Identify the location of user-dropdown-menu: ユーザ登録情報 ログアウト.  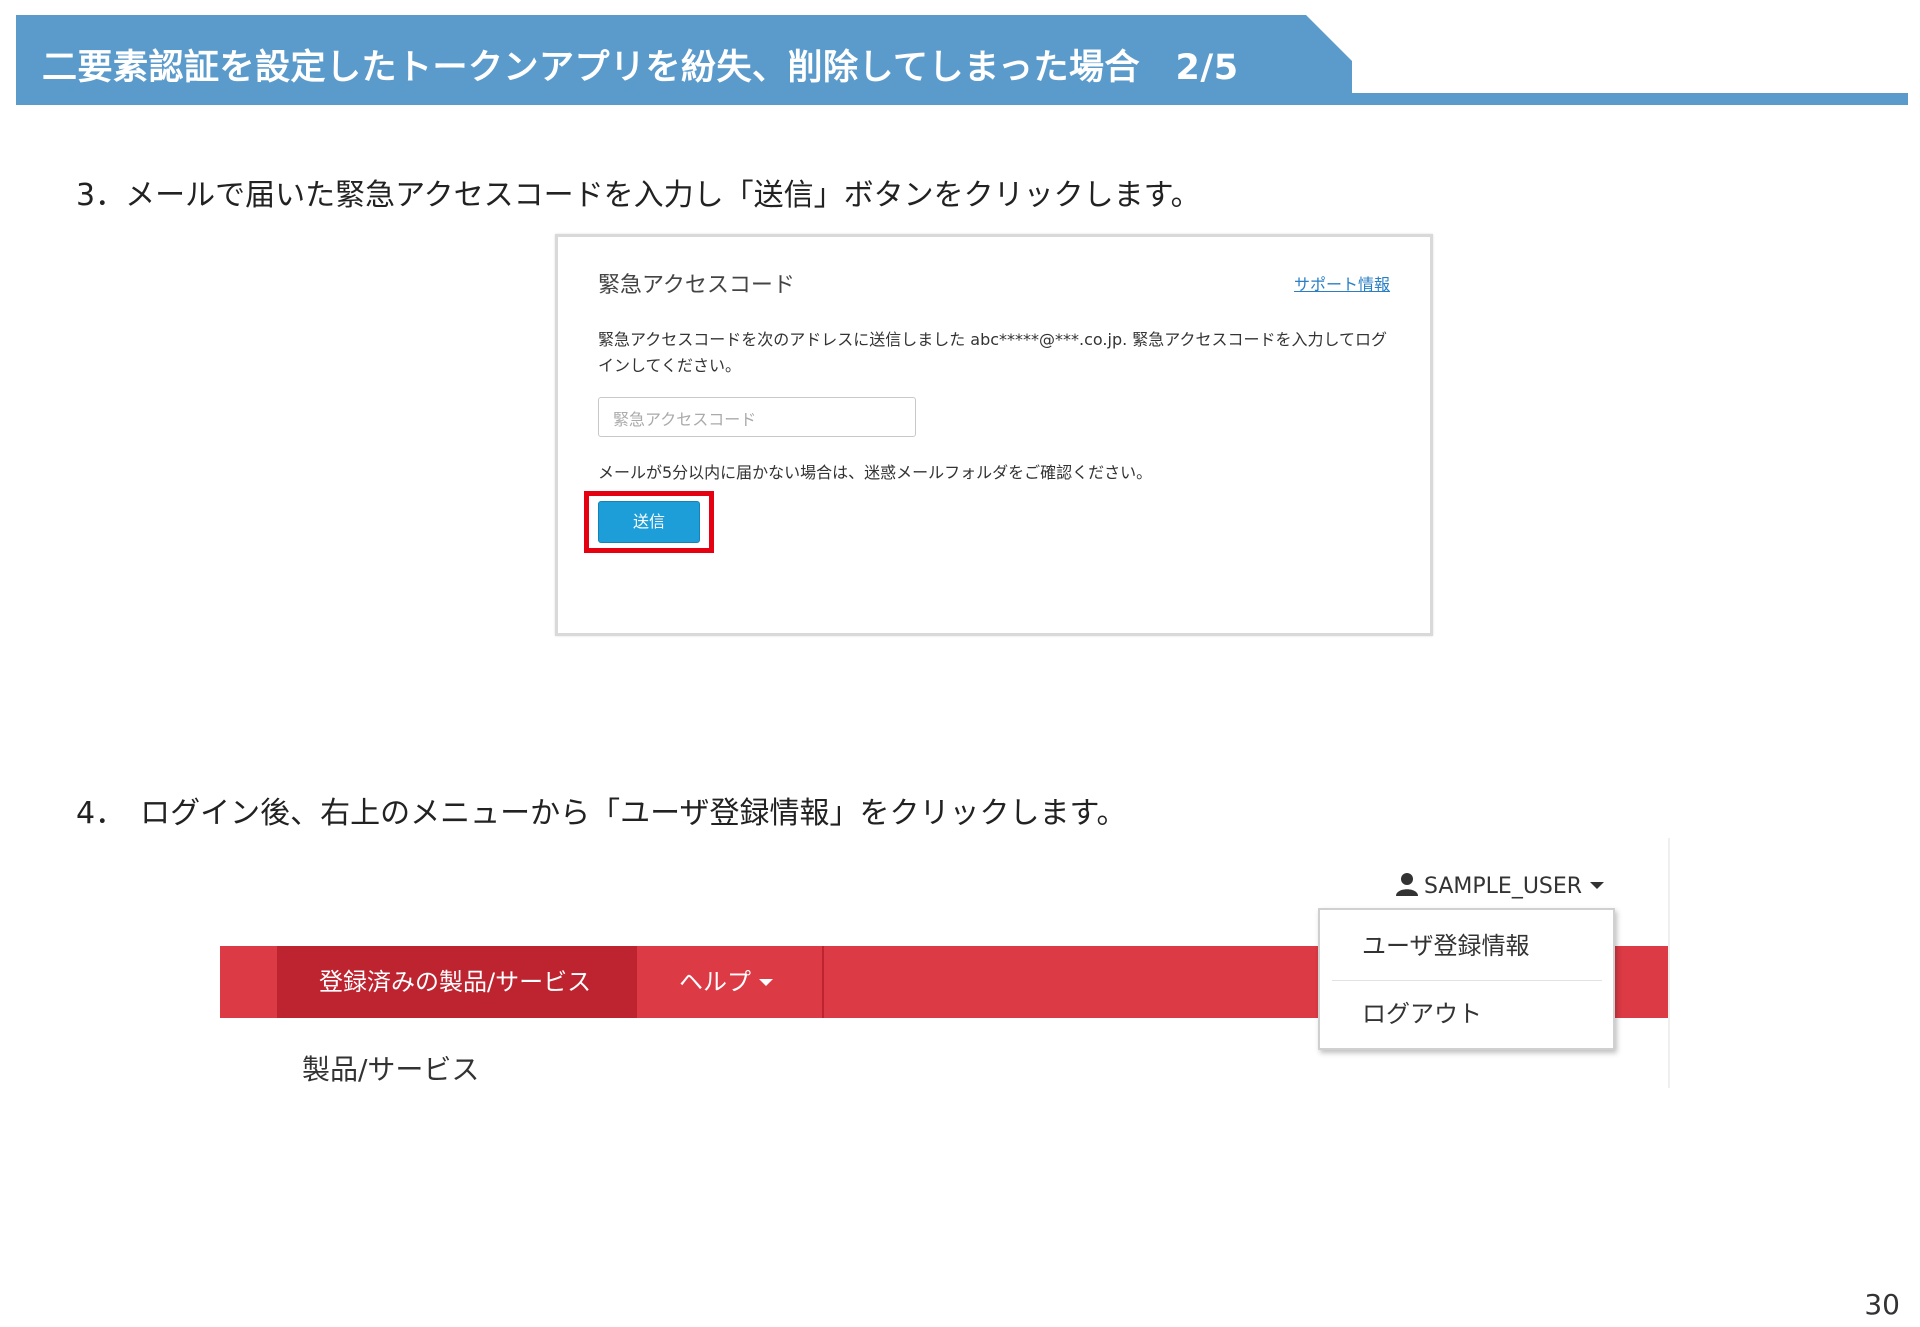
(1466, 979).